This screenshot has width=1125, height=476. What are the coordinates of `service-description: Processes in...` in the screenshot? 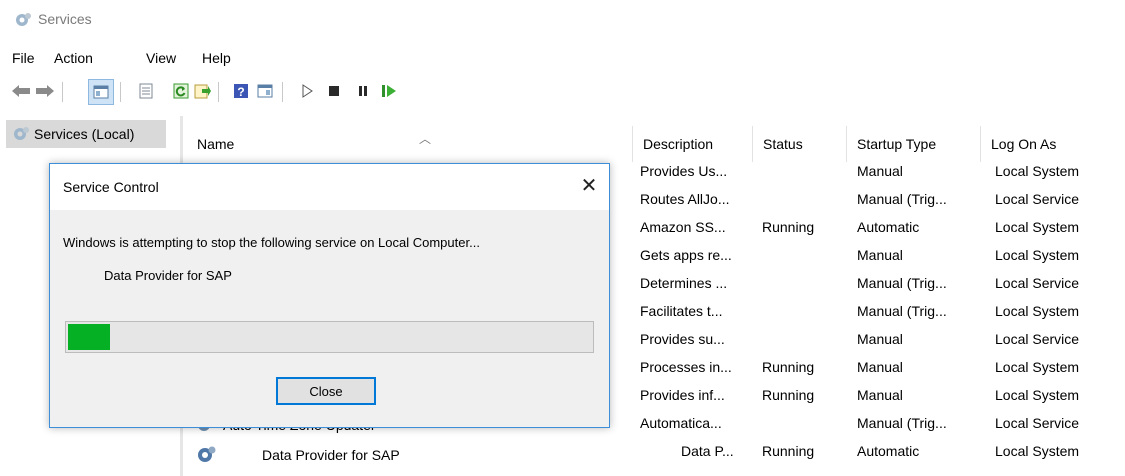 It's located at (686, 367).